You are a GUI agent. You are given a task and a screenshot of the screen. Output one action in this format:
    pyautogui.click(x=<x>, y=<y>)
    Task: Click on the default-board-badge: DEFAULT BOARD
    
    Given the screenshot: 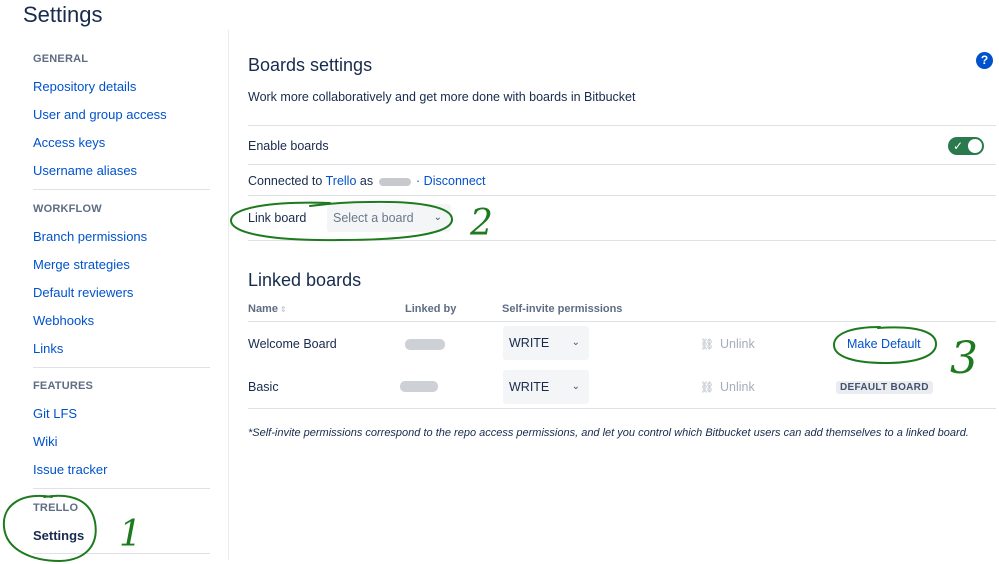 What is the action you would take?
    pyautogui.click(x=884, y=387)
    